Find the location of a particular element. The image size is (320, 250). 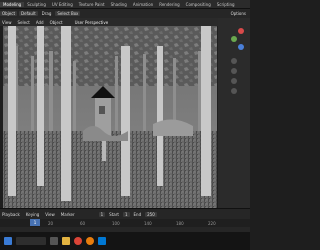

object-menu: Object is located at coordinates (56, 22).